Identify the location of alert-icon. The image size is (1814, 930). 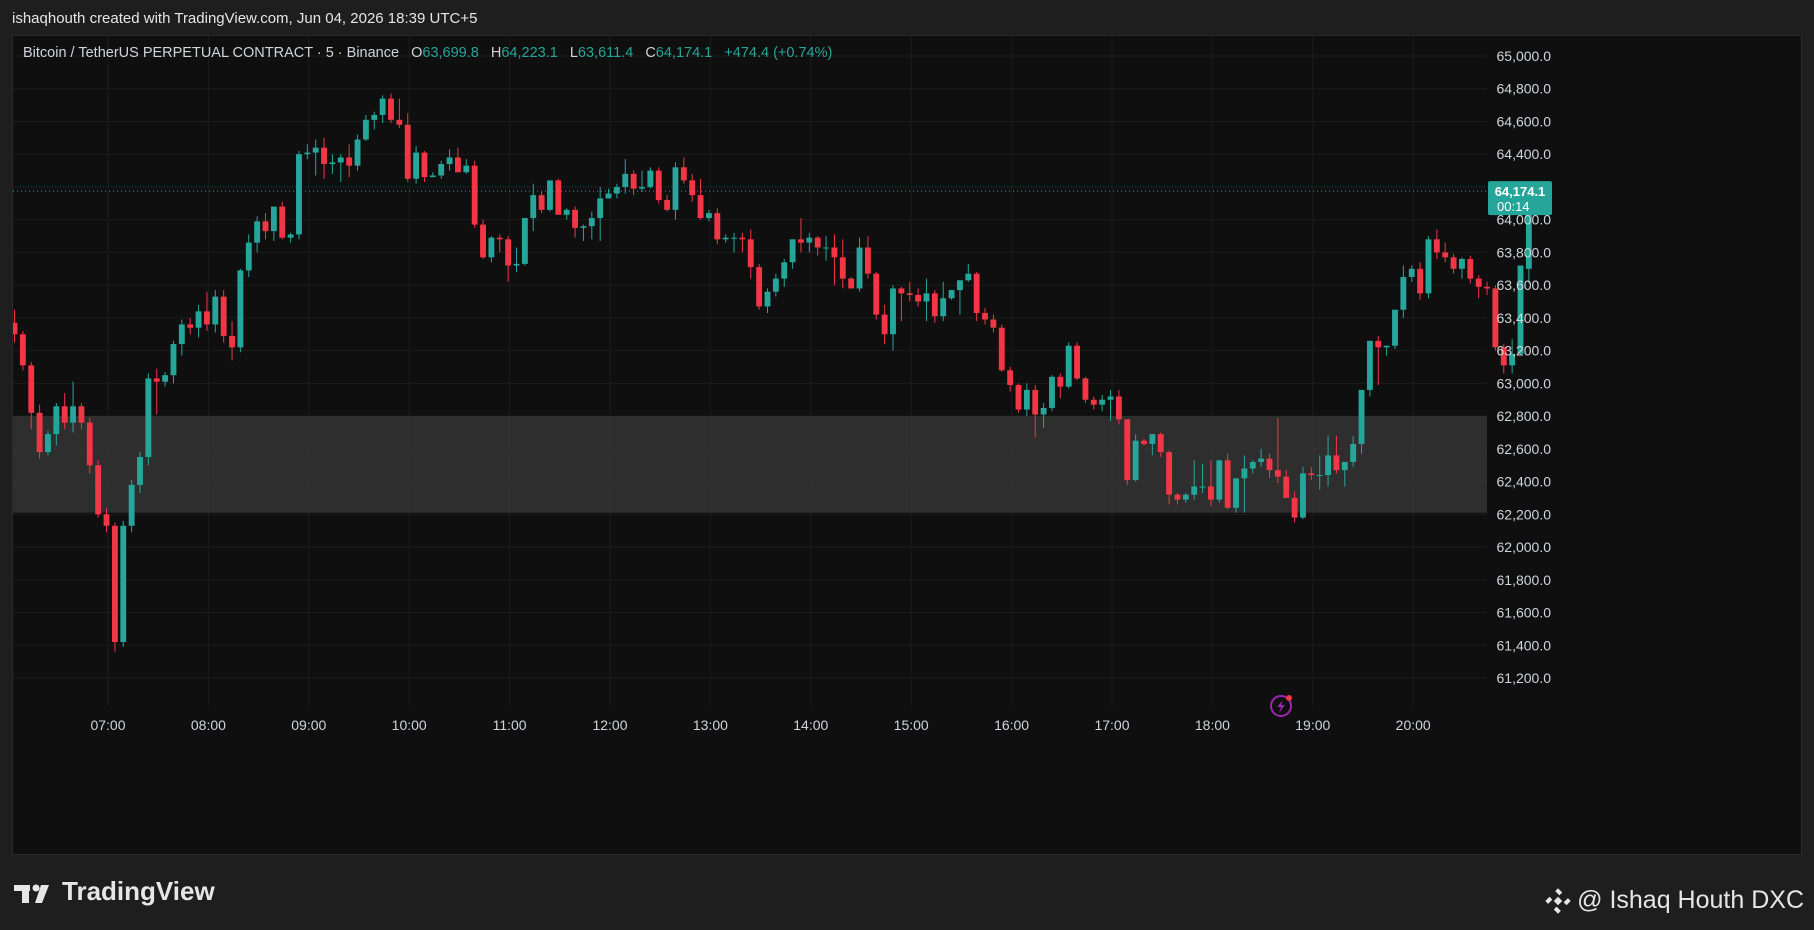
(1281, 706).